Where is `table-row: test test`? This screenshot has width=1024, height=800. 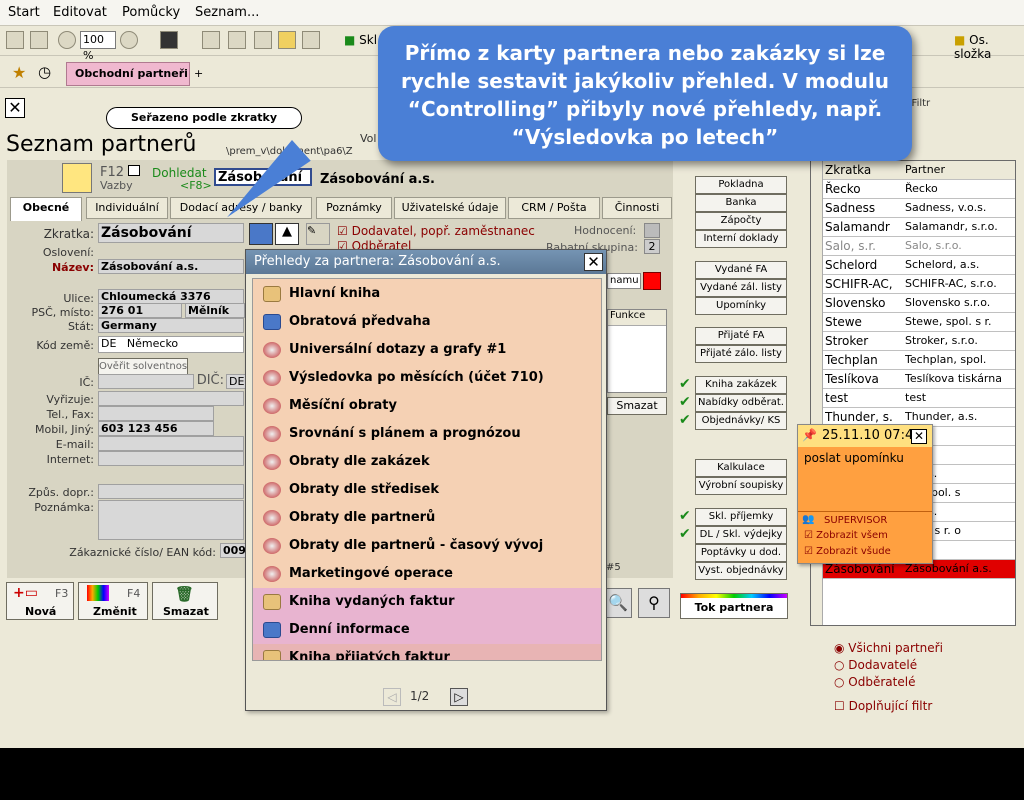 table-row: test test is located at coordinates (919, 398).